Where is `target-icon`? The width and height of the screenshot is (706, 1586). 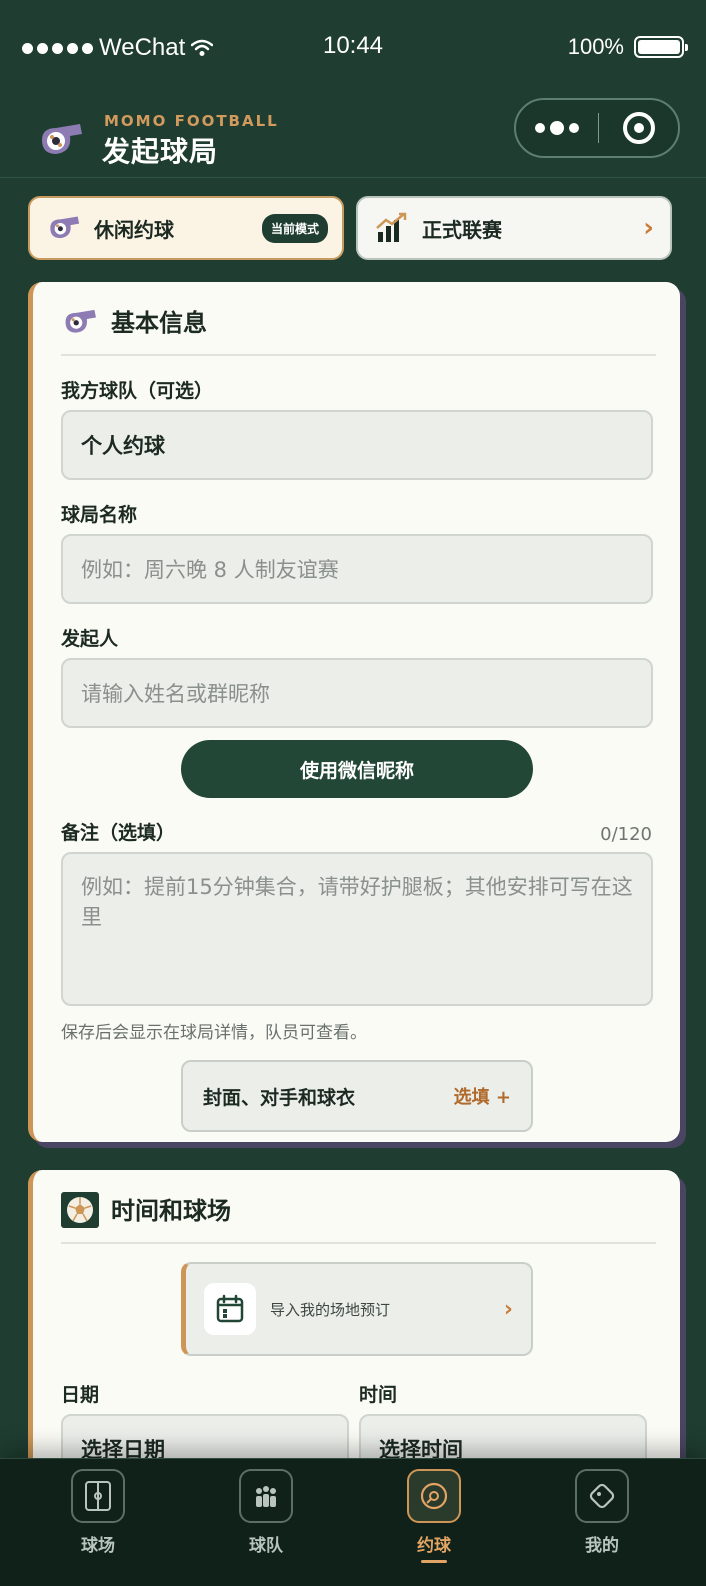 target-icon is located at coordinates (638, 128).